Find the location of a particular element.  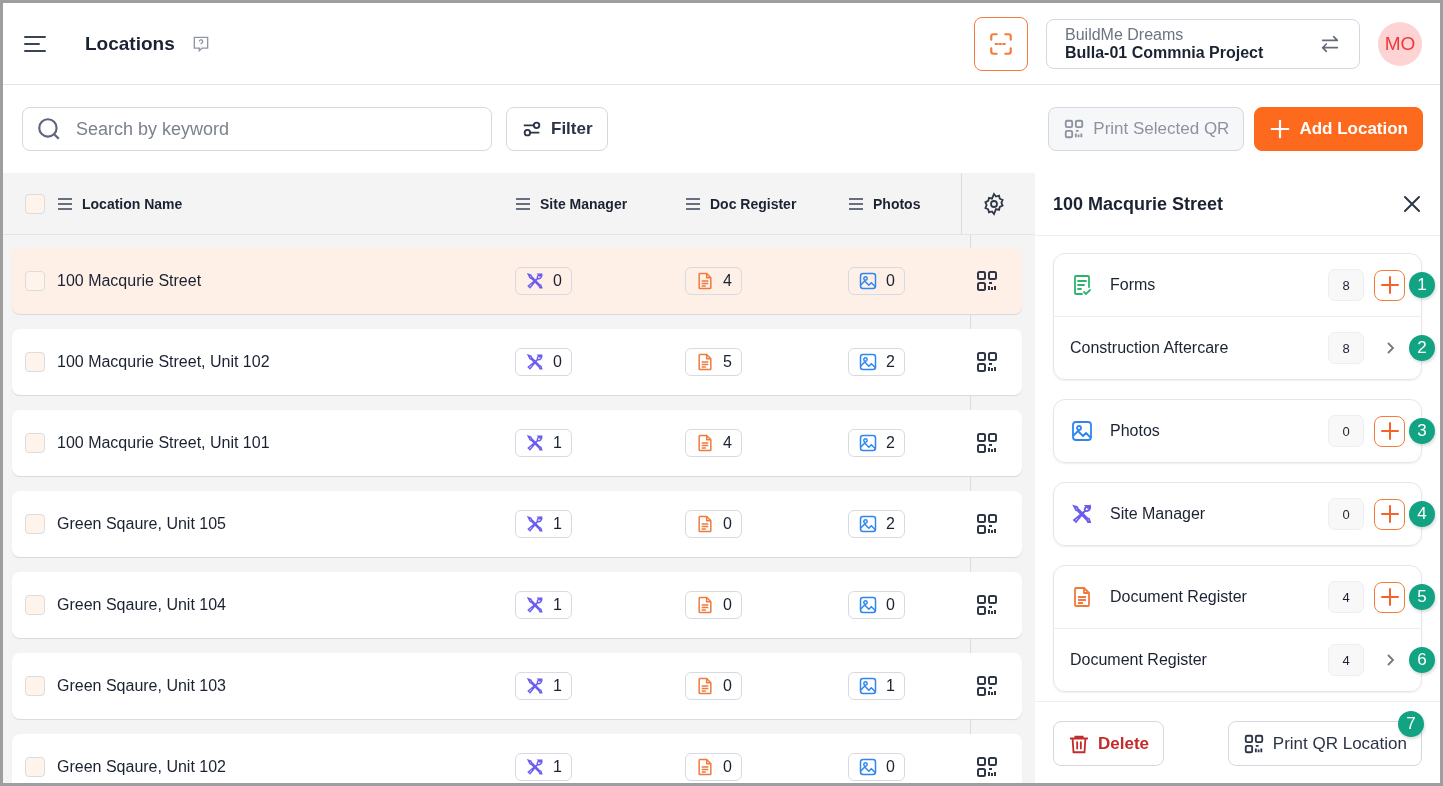

location-name: Green Sqaure, Unit 105 is located at coordinates (141, 524).